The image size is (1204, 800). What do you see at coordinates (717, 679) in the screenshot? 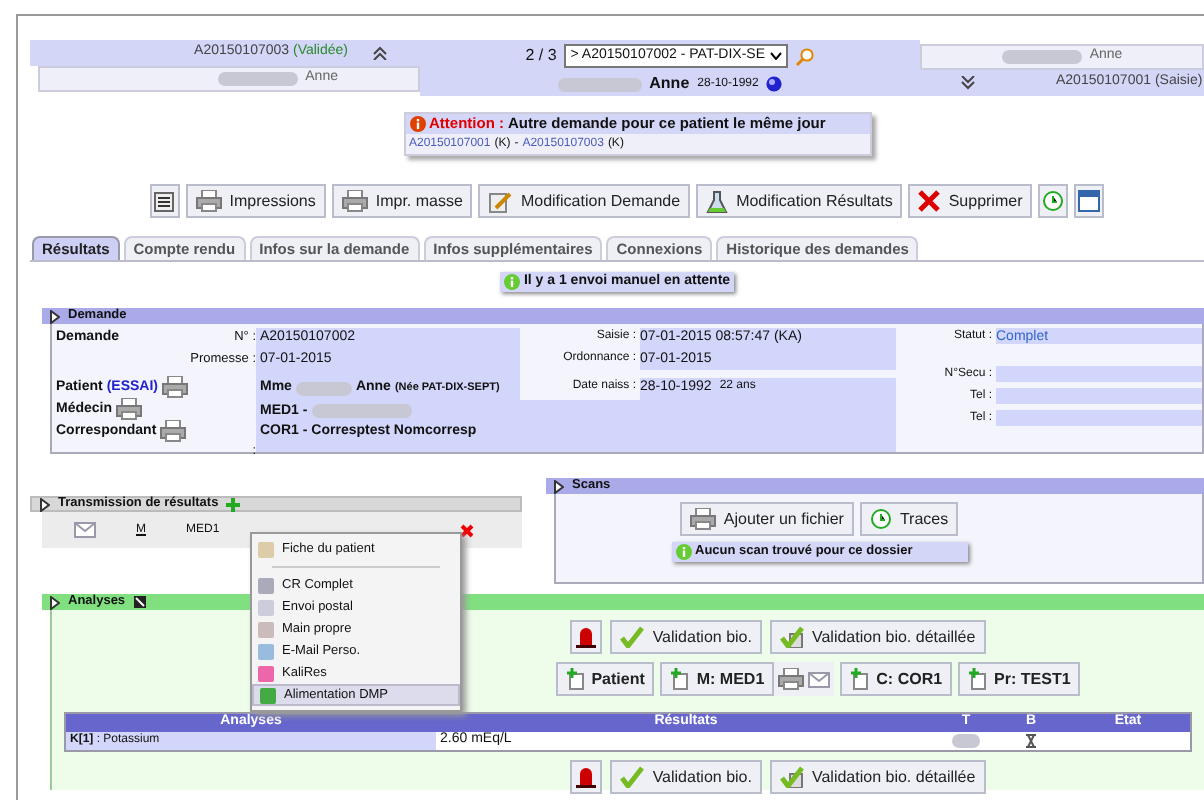
I see `recipient-button: M: MED1` at bounding box center [717, 679].